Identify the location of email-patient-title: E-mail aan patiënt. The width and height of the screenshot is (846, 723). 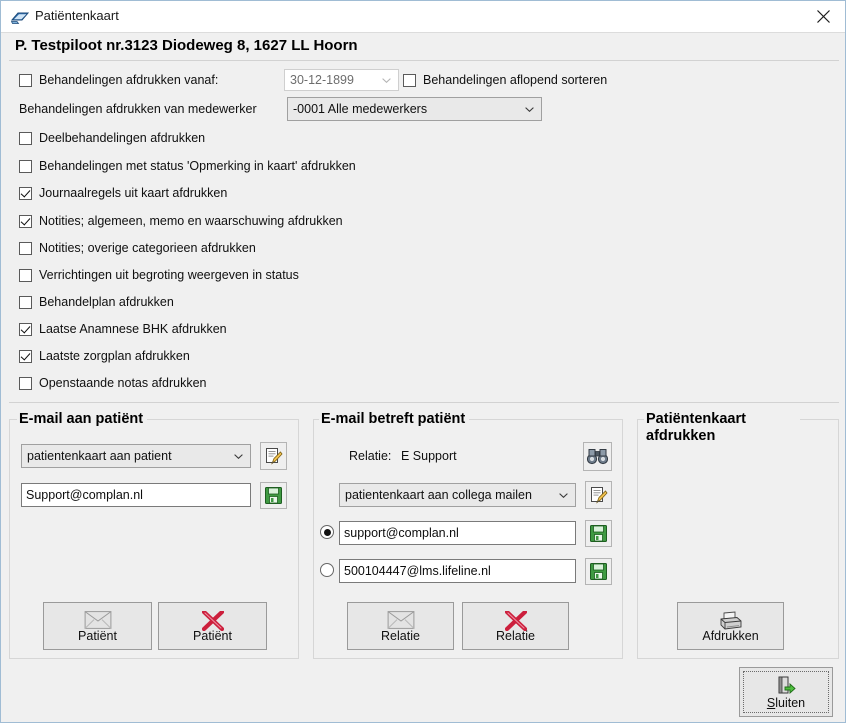
(82, 419).